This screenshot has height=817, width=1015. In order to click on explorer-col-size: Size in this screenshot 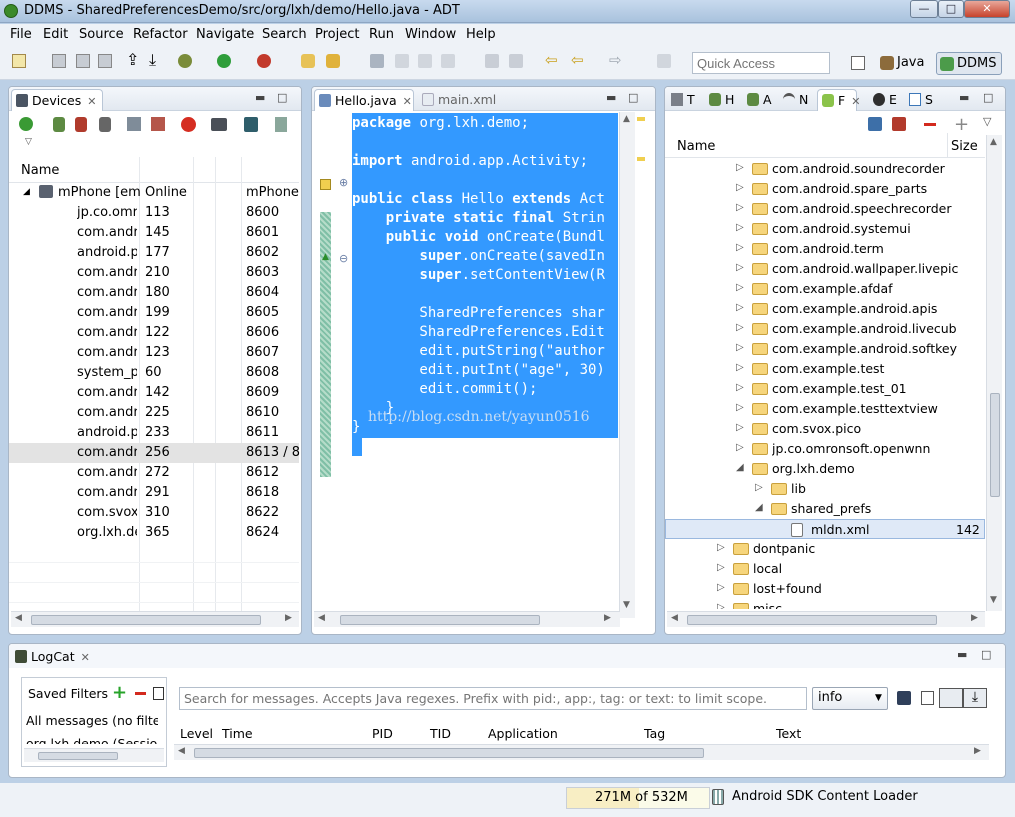, I will do `click(964, 146)`.